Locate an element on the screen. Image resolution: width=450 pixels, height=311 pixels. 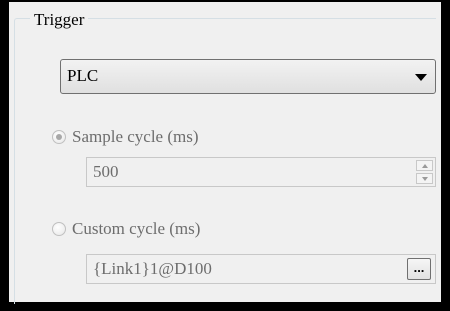
sample-cycle-field is located at coordinates (261, 172).